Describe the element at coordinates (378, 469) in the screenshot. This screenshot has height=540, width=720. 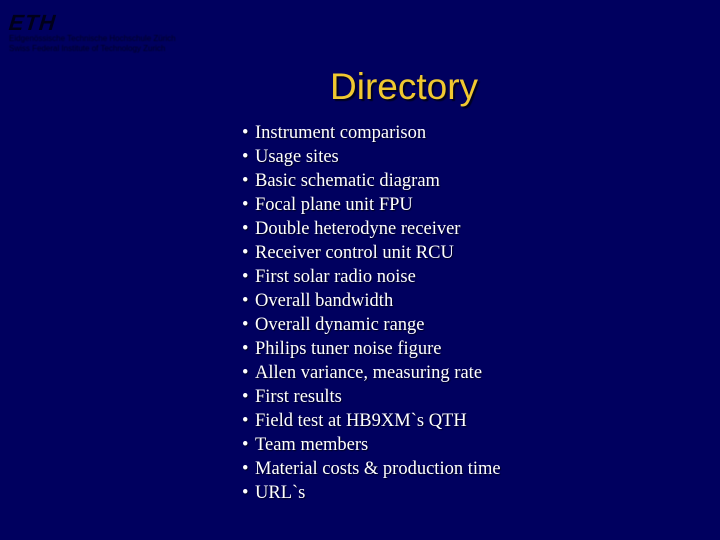
I see `list-item-label: Material costs & production time` at that location.